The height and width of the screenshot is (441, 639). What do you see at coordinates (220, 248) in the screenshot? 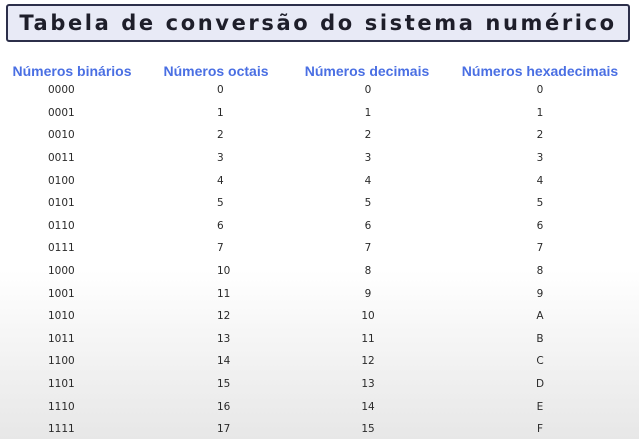
I see `octal-cell: 7` at bounding box center [220, 248].